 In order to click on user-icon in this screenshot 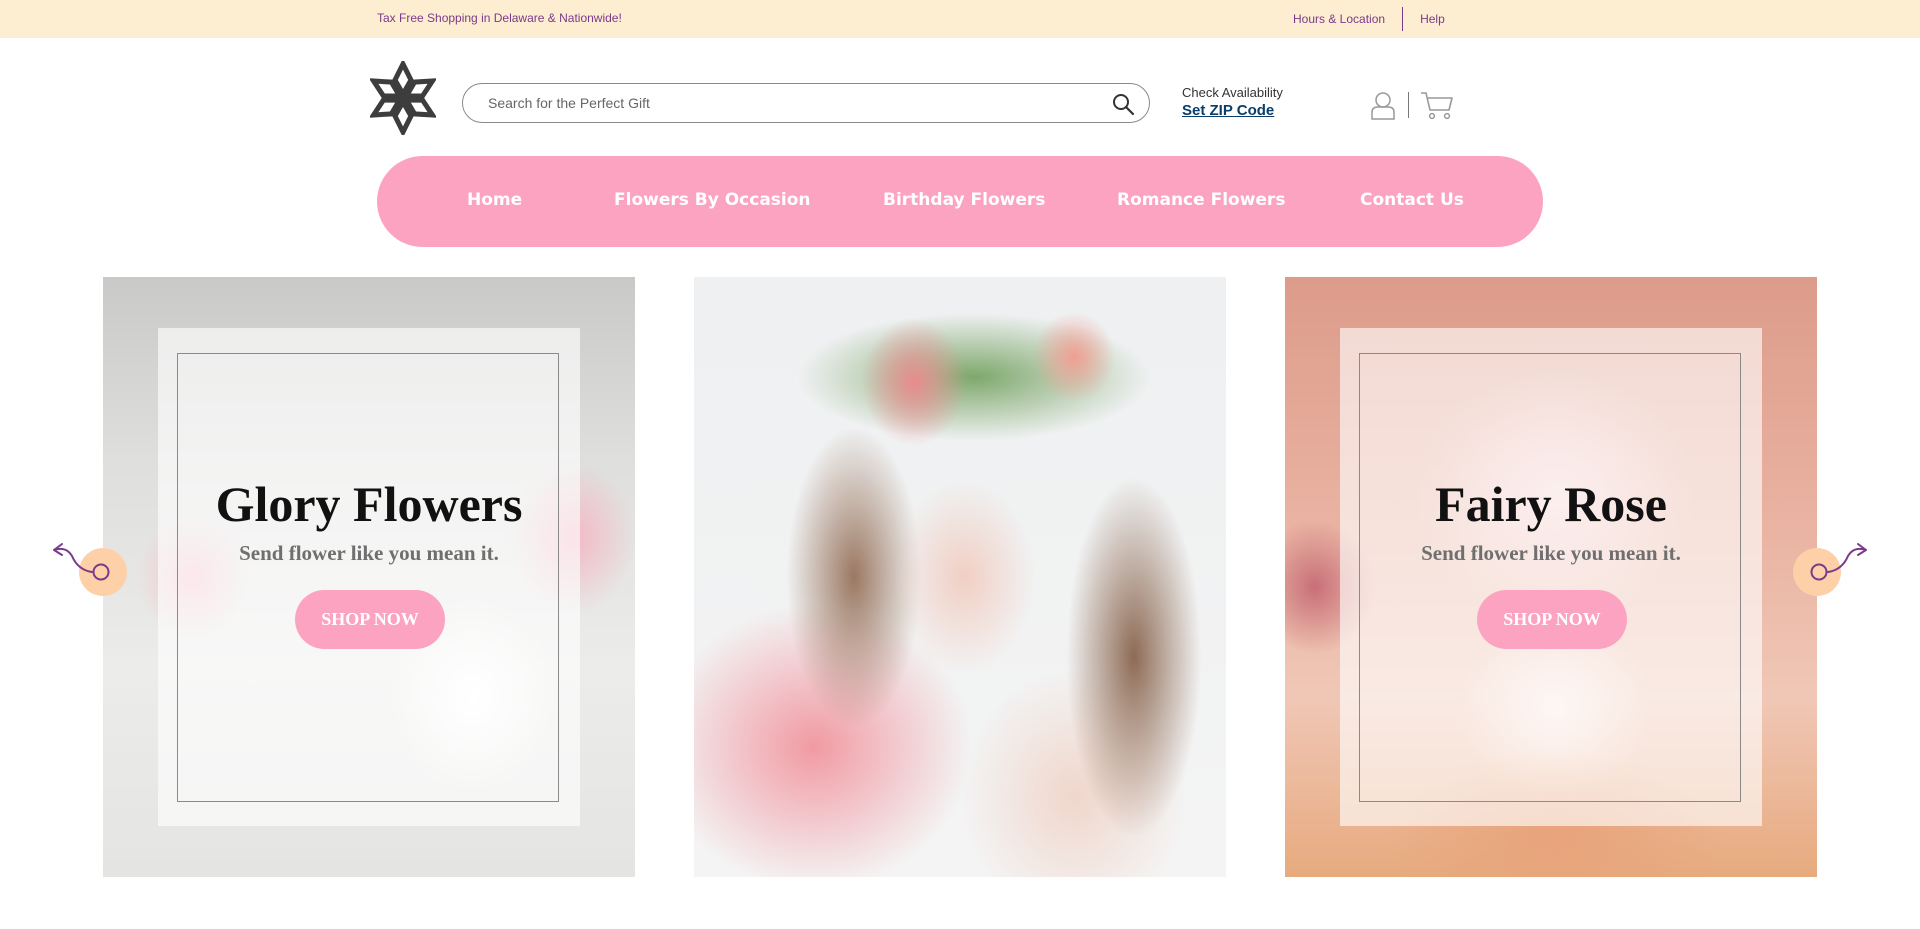, I will do `click(1383, 105)`.